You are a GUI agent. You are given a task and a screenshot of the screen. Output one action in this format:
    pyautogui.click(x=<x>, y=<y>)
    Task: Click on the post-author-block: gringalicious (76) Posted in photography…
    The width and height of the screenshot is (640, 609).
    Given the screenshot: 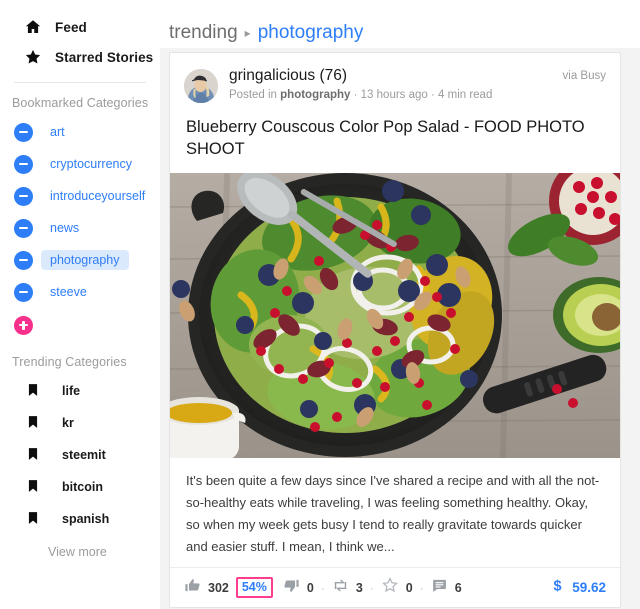 What is the action you would take?
    pyautogui.click(x=396, y=84)
    